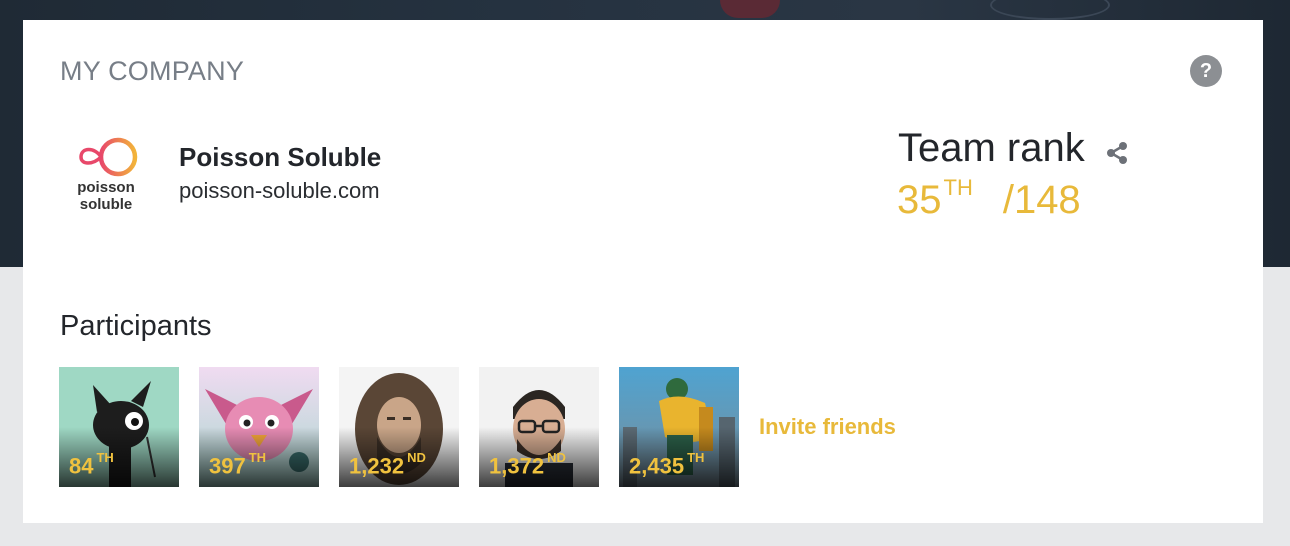  What do you see at coordinates (919, 200) in the screenshot?
I see `team-rank-number: 35` at bounding box center [919, 200].